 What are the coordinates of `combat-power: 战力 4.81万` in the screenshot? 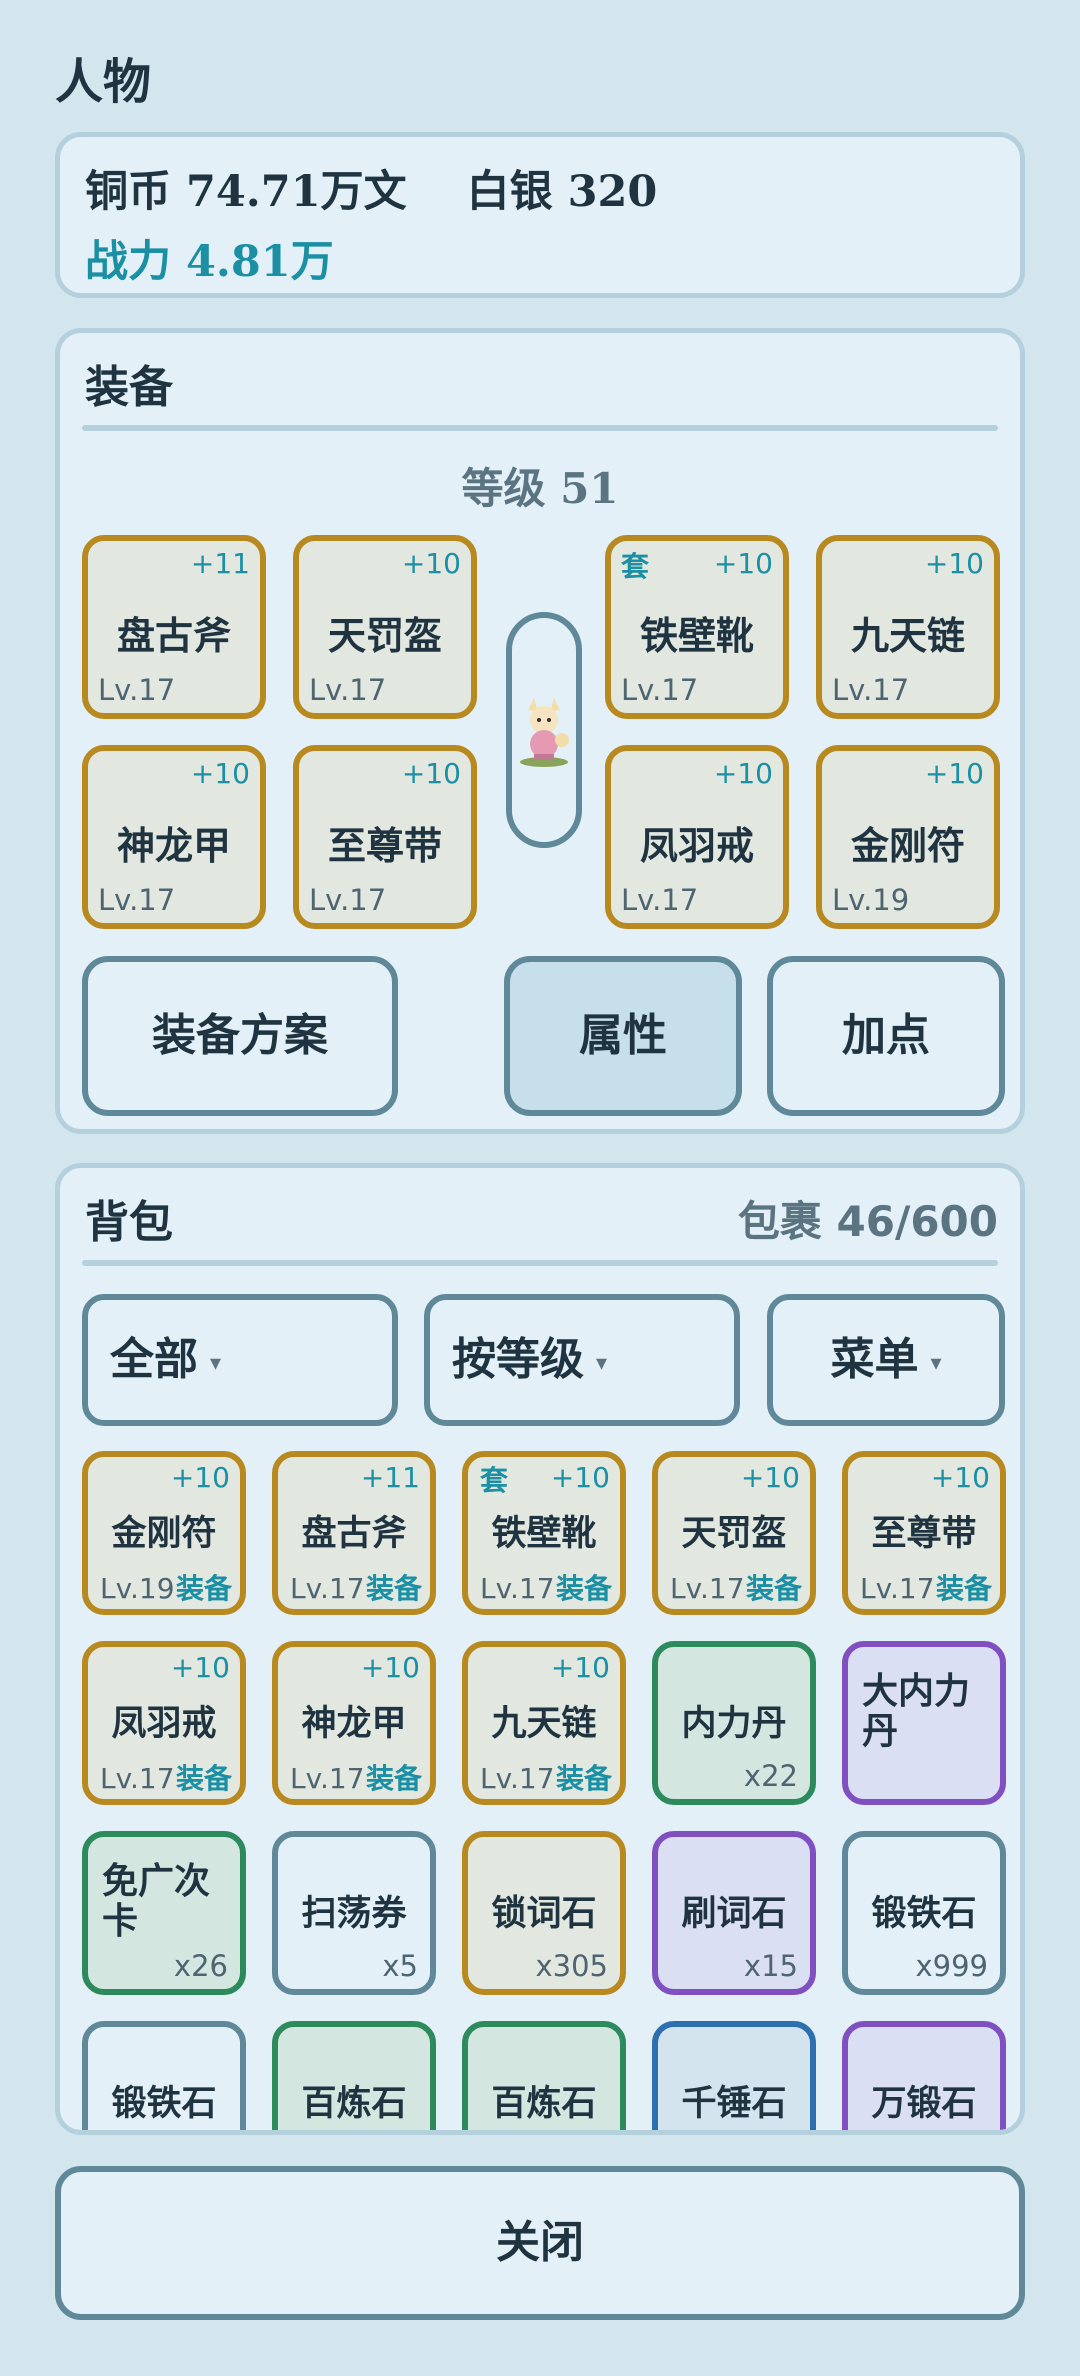 It's located at (209, 262).